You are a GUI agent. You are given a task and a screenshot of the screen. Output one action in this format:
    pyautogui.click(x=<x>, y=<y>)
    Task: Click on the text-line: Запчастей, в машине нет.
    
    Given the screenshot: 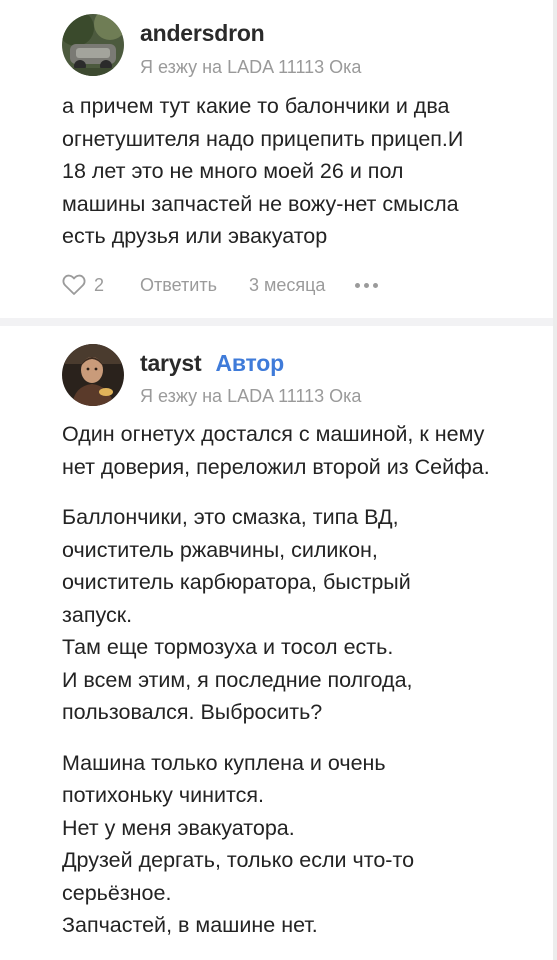 What is the action you would take?
    pyautogui.click(x=190, y=925)
    